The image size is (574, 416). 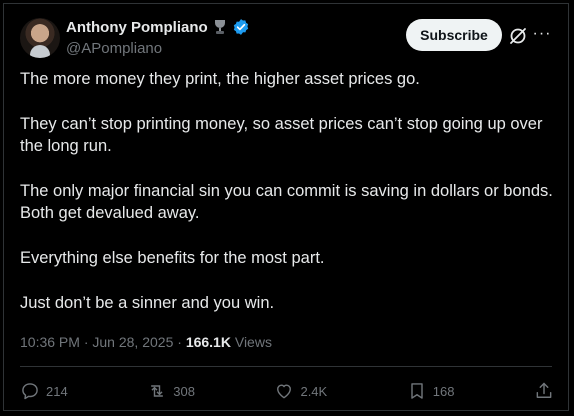 I want to click on like-button: 2.4K, so click(x=300, y=391).